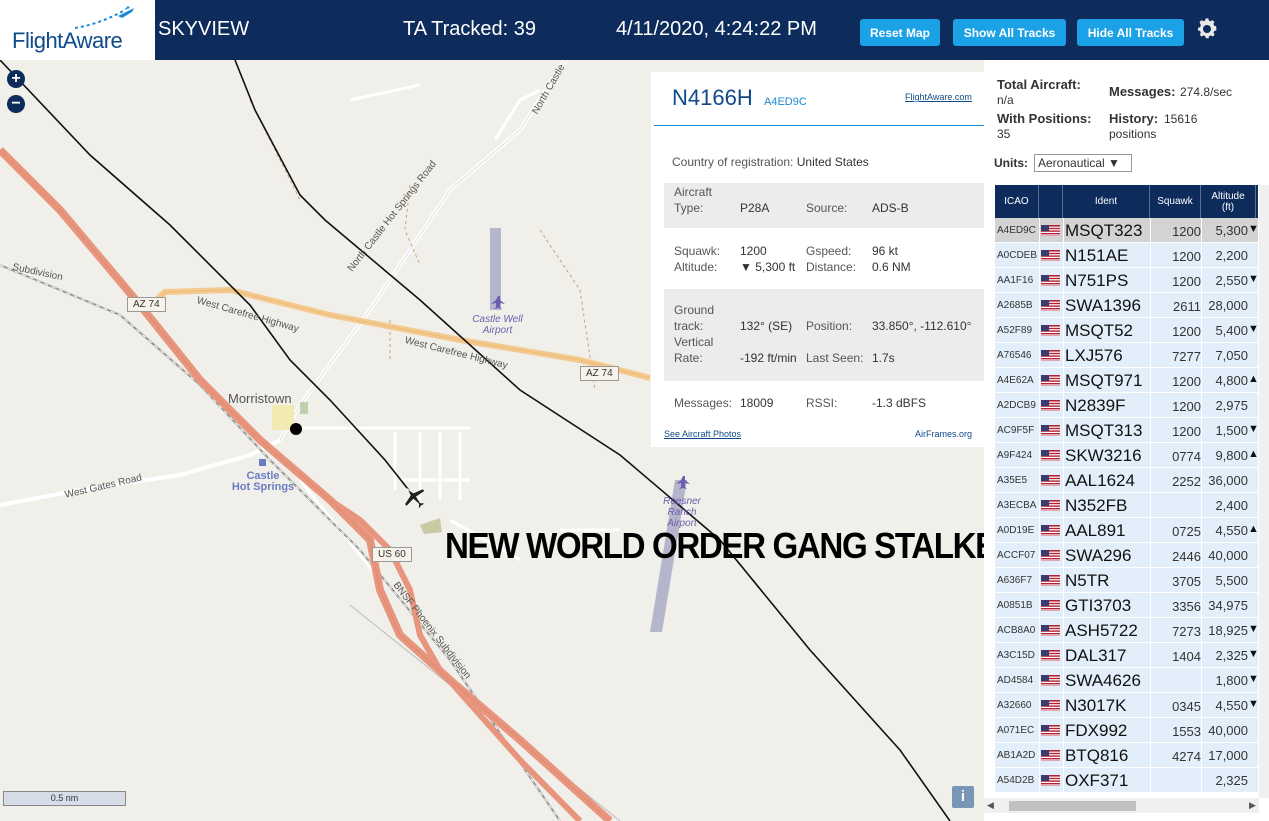 Image resolution: width=1269 pixels, height=821 pixels. What do you see at coordinates (755, 208) in the screenshot?
I see `aircraft-type: P28A` at bounding box center [755, 208].